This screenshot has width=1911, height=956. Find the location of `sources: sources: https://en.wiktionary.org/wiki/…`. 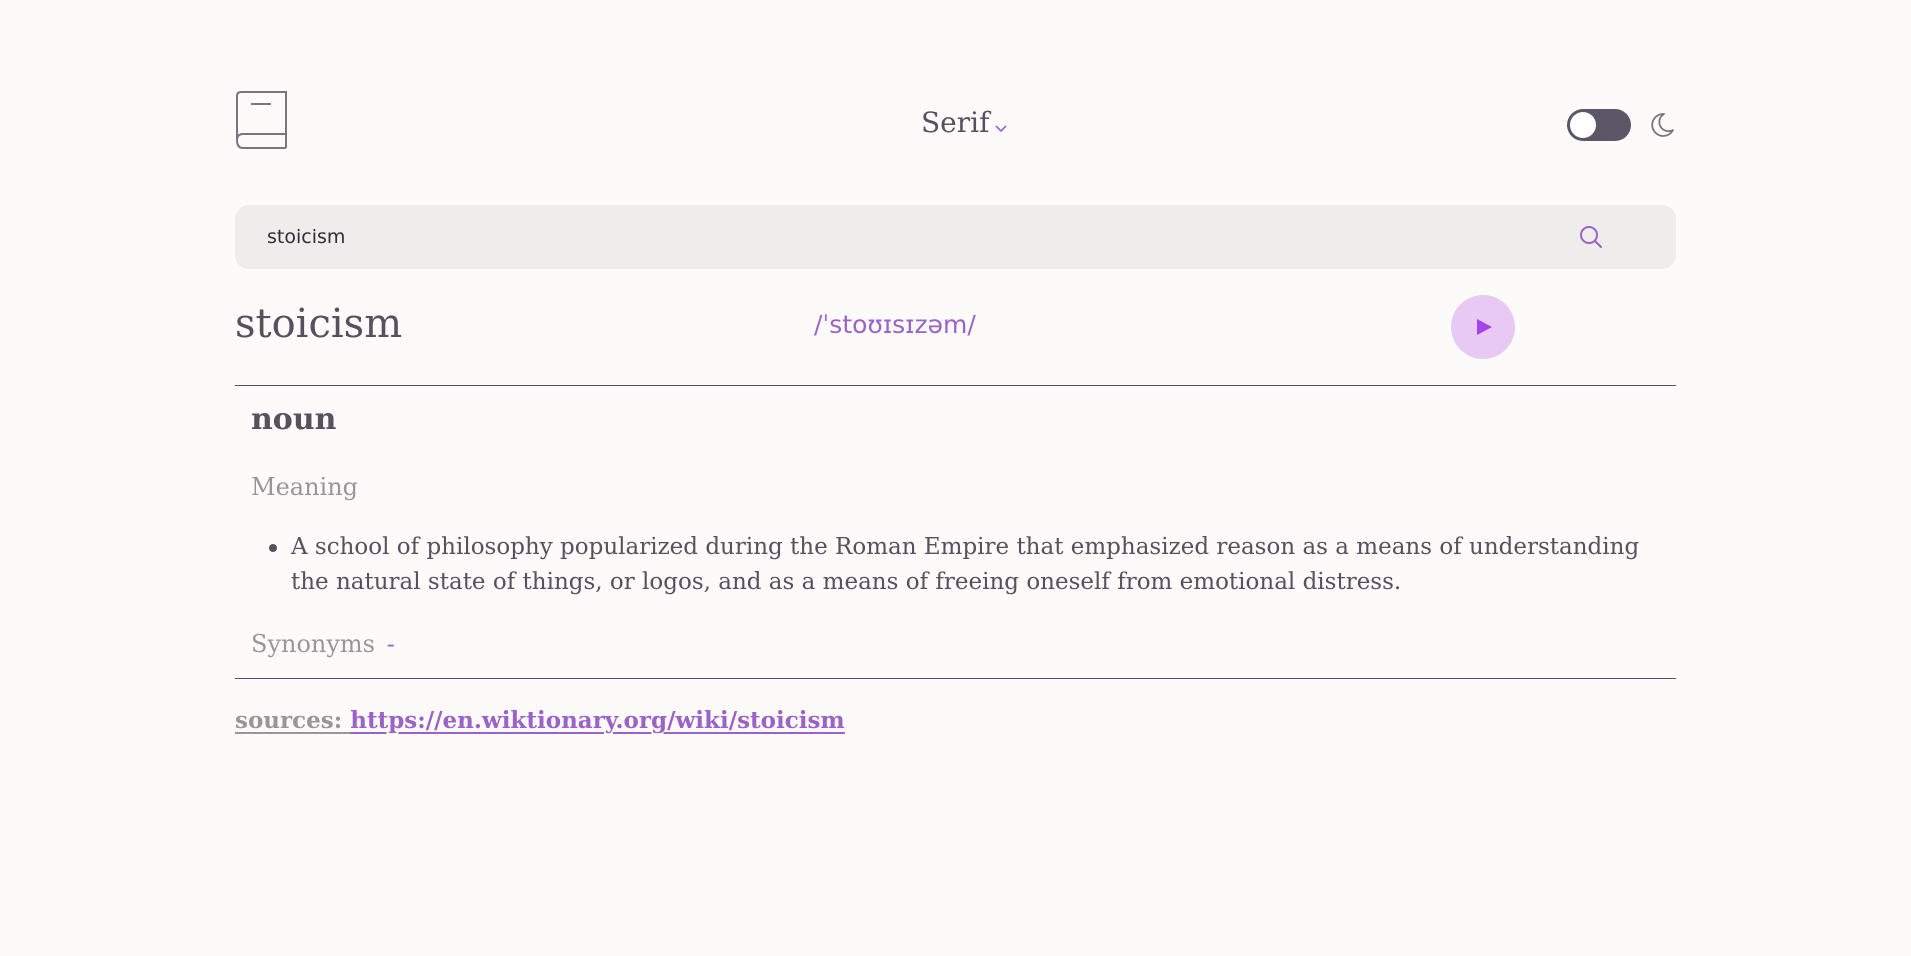

sources: sources: https://en.wiktionary.org/wiki/… is located at coordinates (540, 720).